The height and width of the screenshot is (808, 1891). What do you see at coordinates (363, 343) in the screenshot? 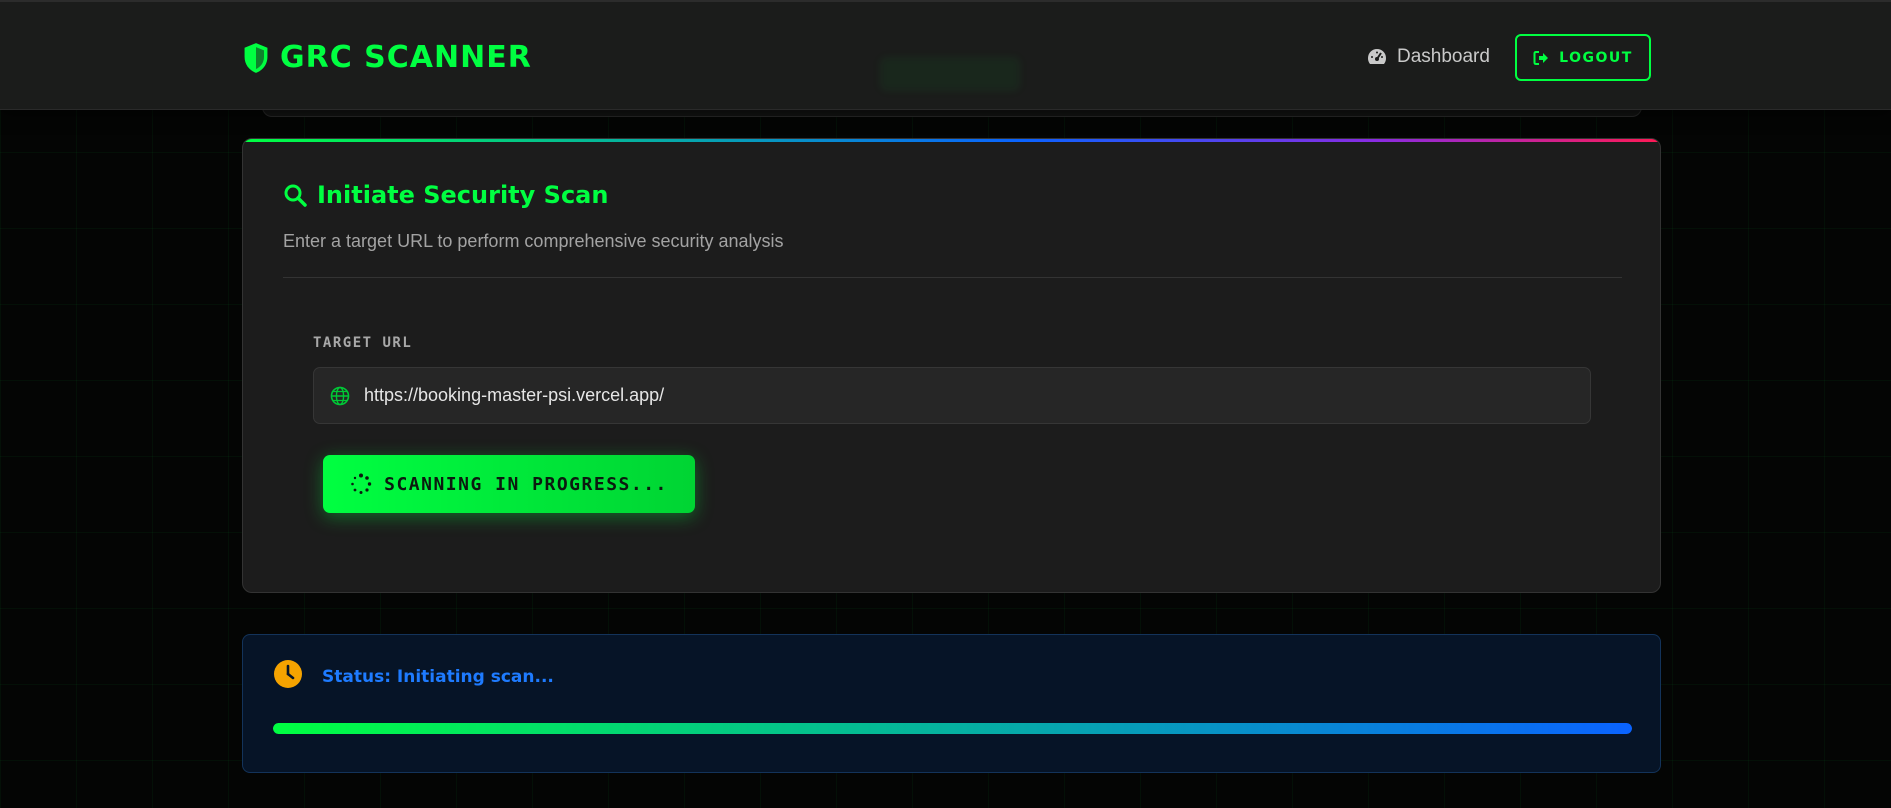
I see `target-url-label: TARGET URL` at bounding box center [363, 343].